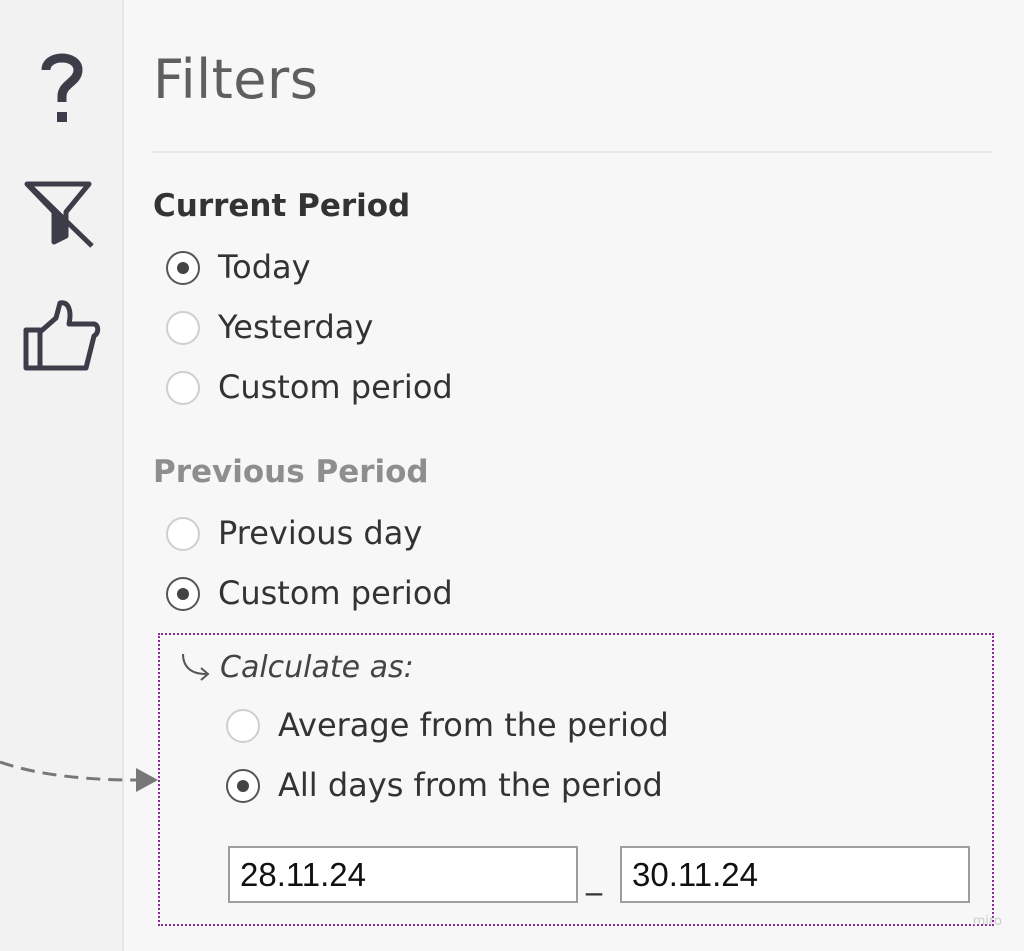 The image size is (1024, 951). What do you see at coordinates (282, 206) in the screenshot?
I see `current-period-heading: Current Period` at bounding box center [282, 206].